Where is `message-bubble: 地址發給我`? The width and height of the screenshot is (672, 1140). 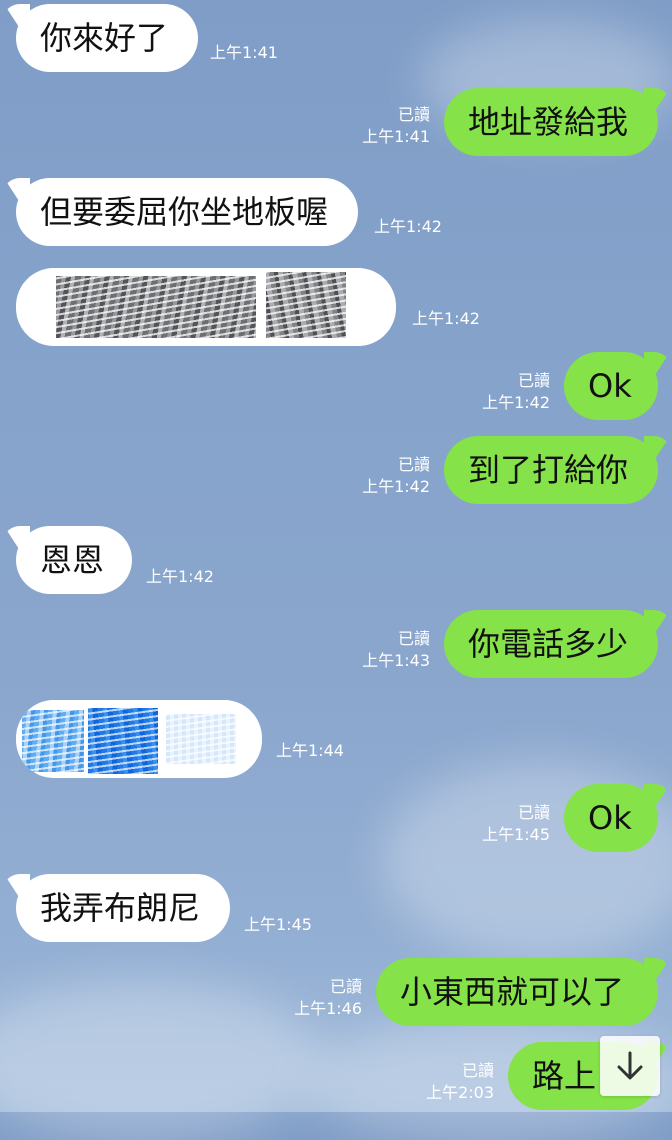 message-bubble: 地址發給我 is located at coordinates (551, 122).